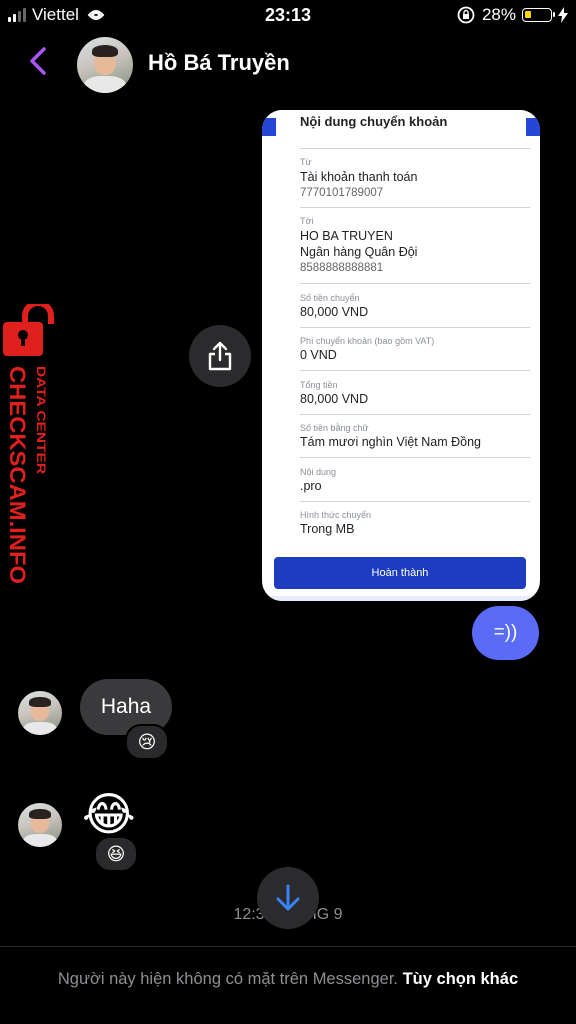 This screenshot has height=1024, width=576. Describe the element at coordinates (219, 63) in the screenshot. I see `contact-name: Hồ Bá Truyền` at that location.